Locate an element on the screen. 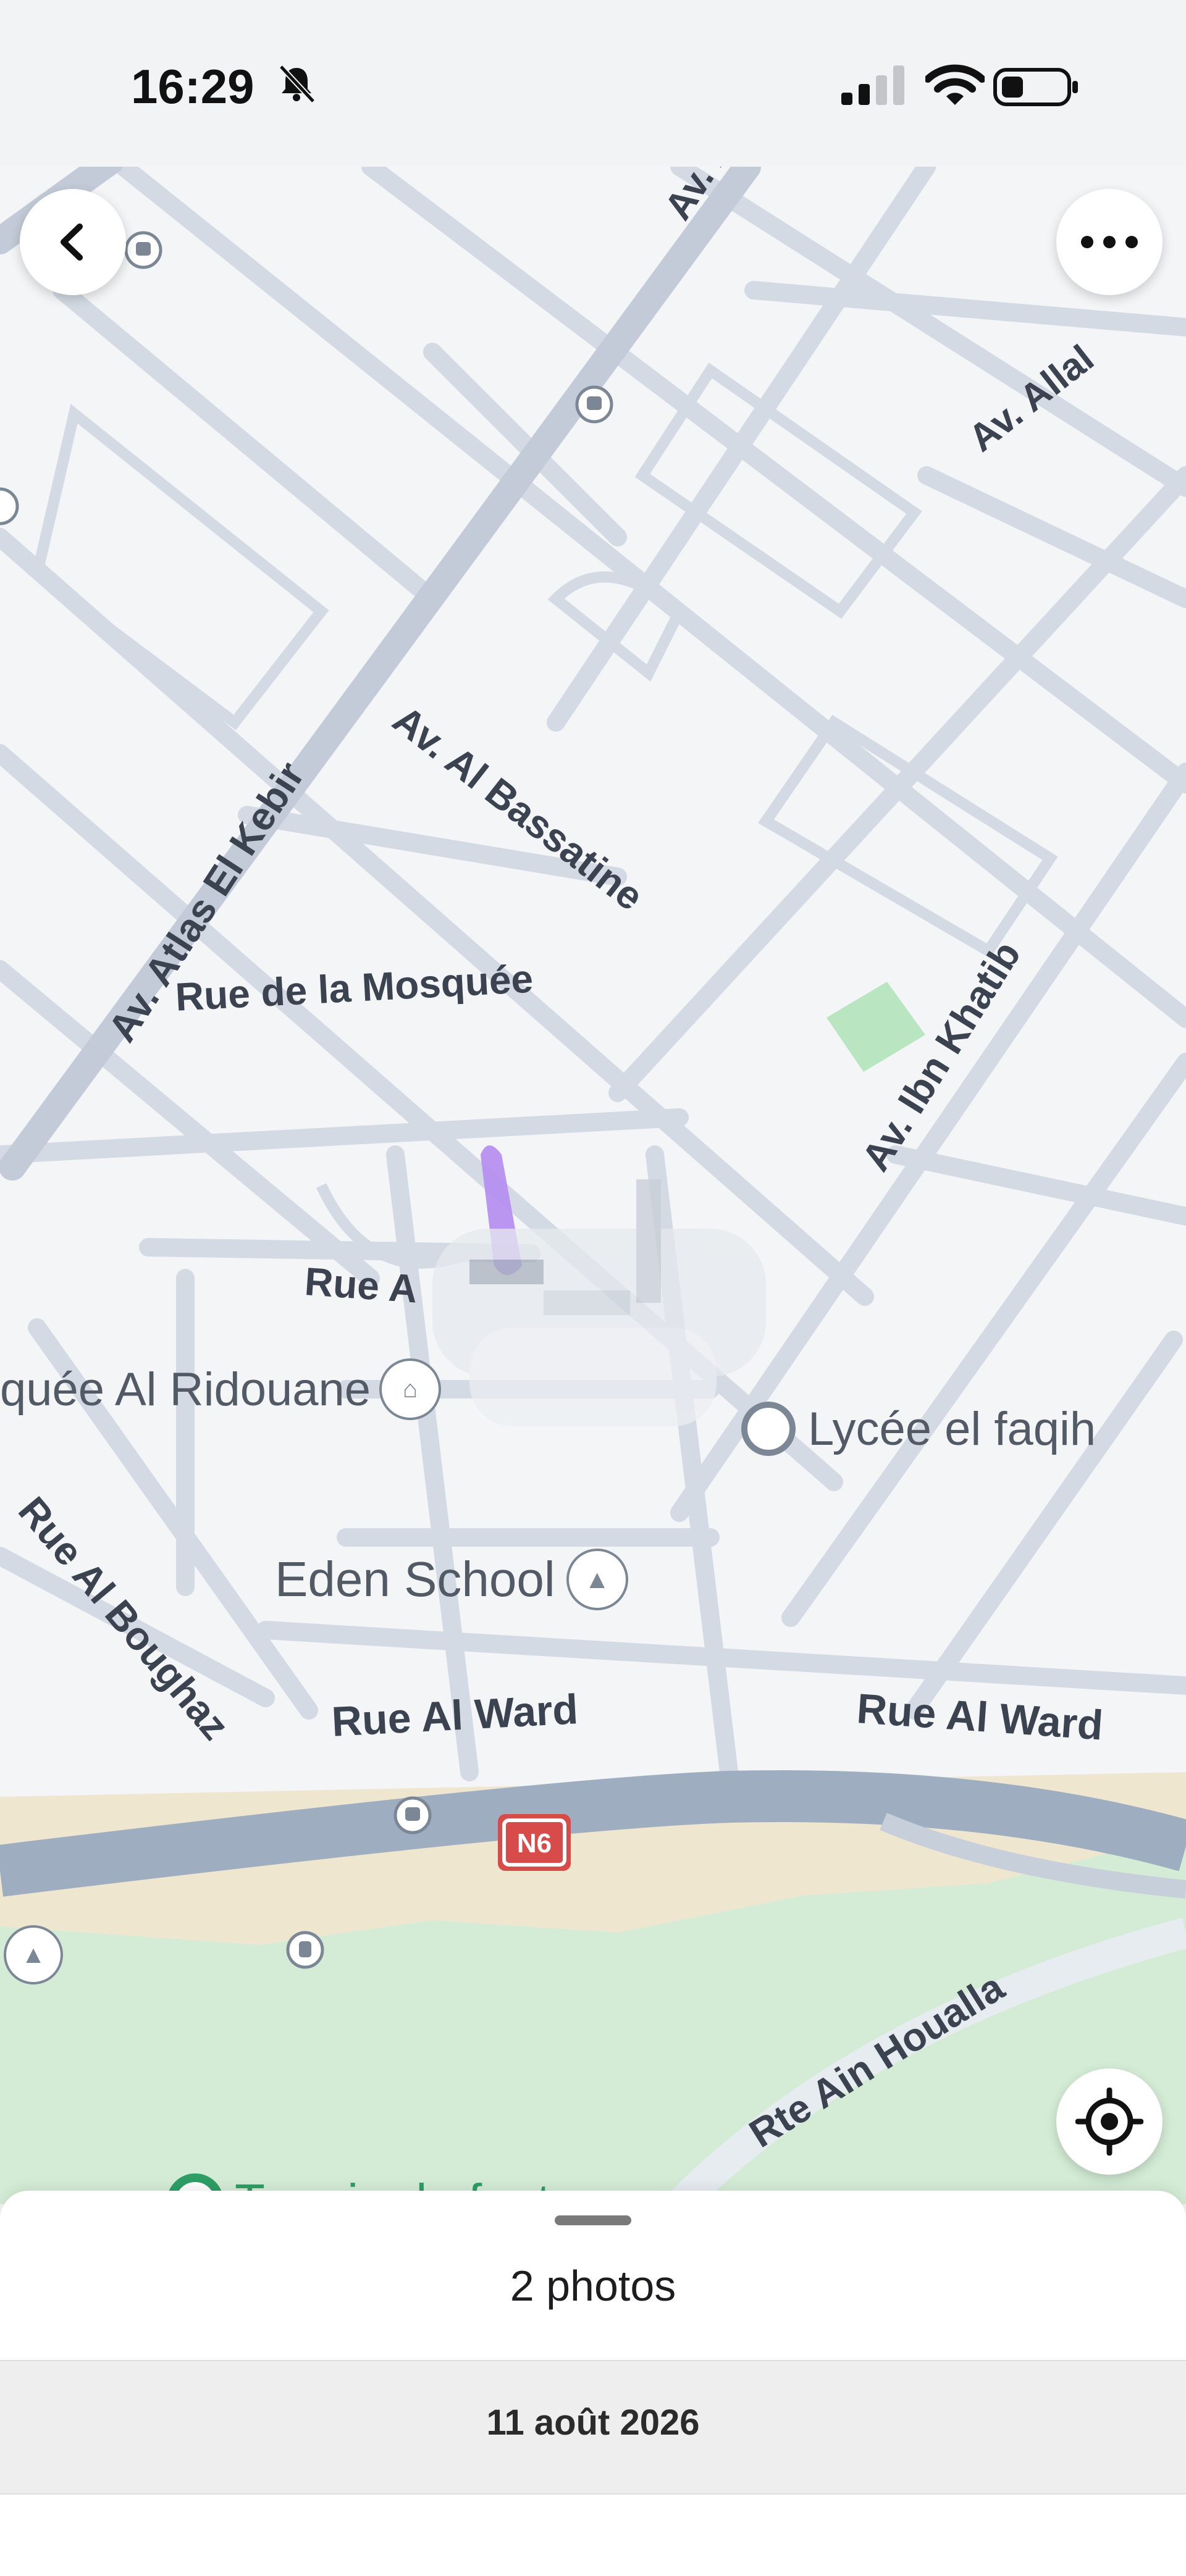  route-shield-label: N6 is located at coordinates (534, 1843).